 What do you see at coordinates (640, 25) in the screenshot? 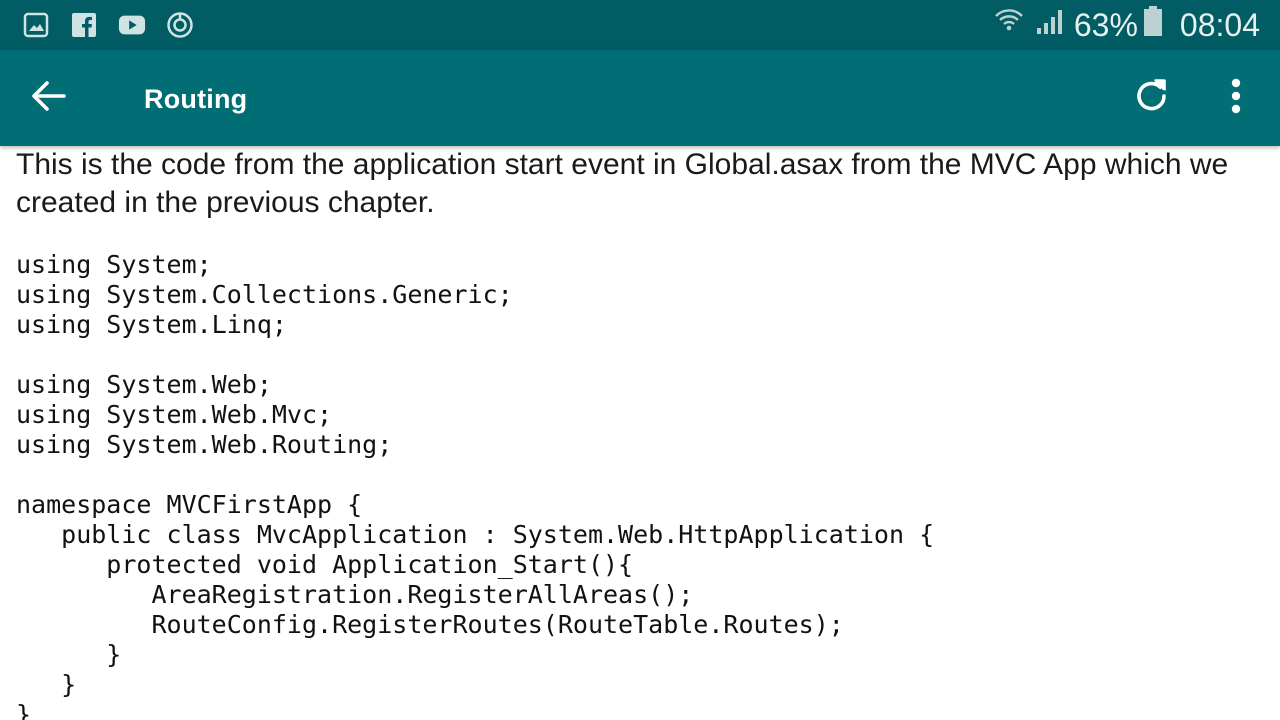
I see `status-bar: 63% 08:04` at bounding box center [640, 25].